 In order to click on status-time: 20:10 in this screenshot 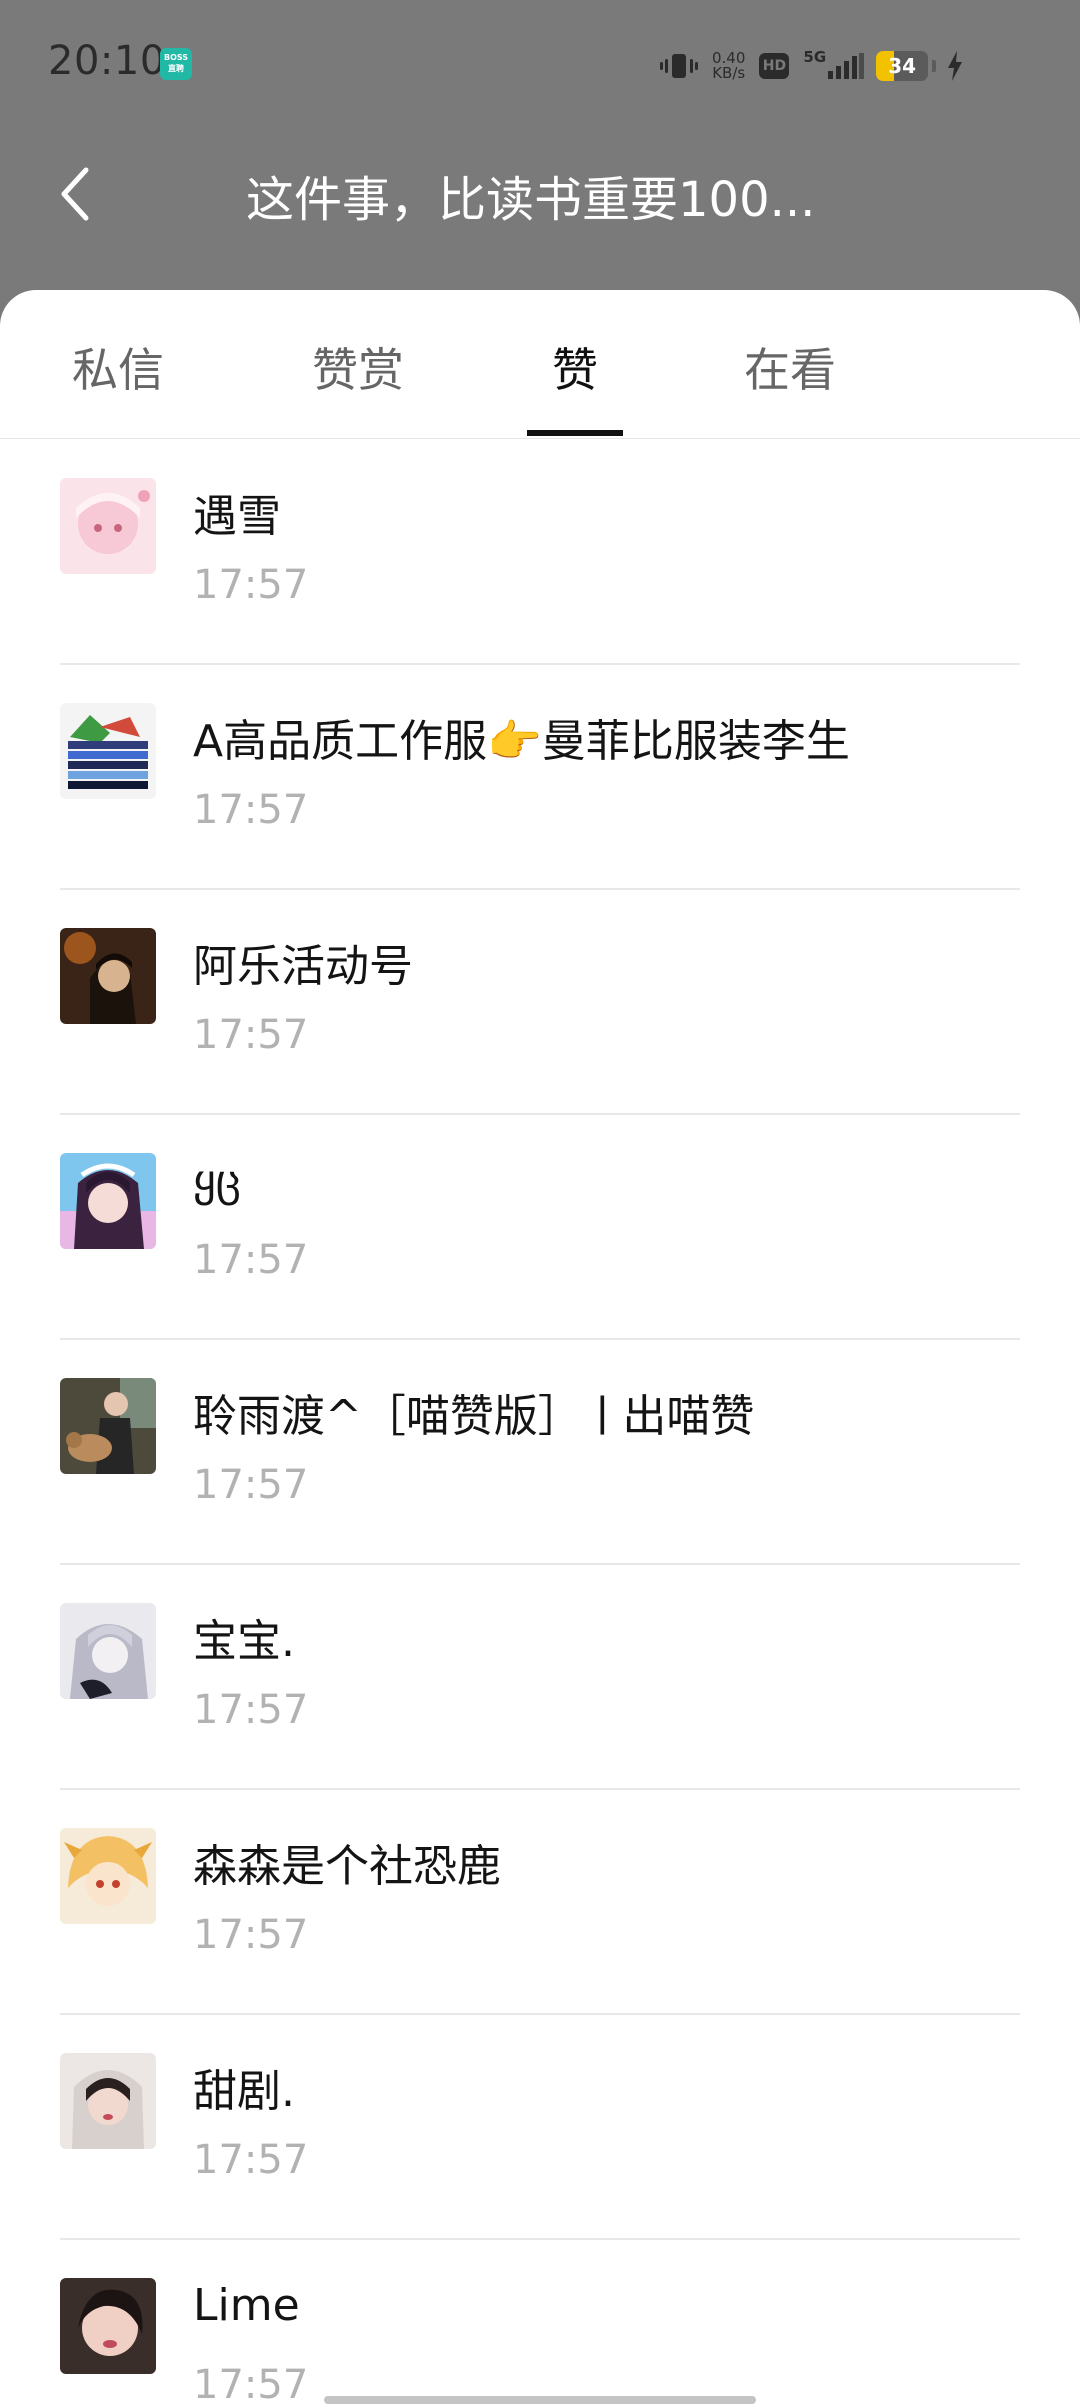, I will do `click(107, 61)`.